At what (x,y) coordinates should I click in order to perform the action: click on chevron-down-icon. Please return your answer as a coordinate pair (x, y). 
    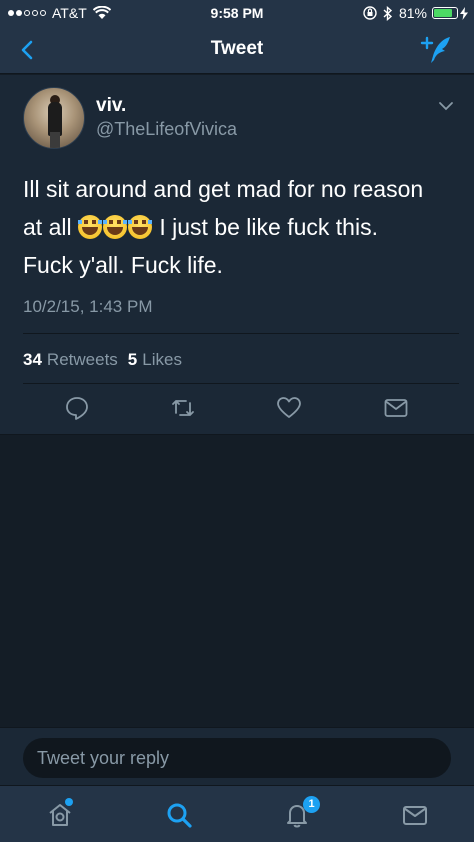
    Looking at the image, I should click on (446, 106).